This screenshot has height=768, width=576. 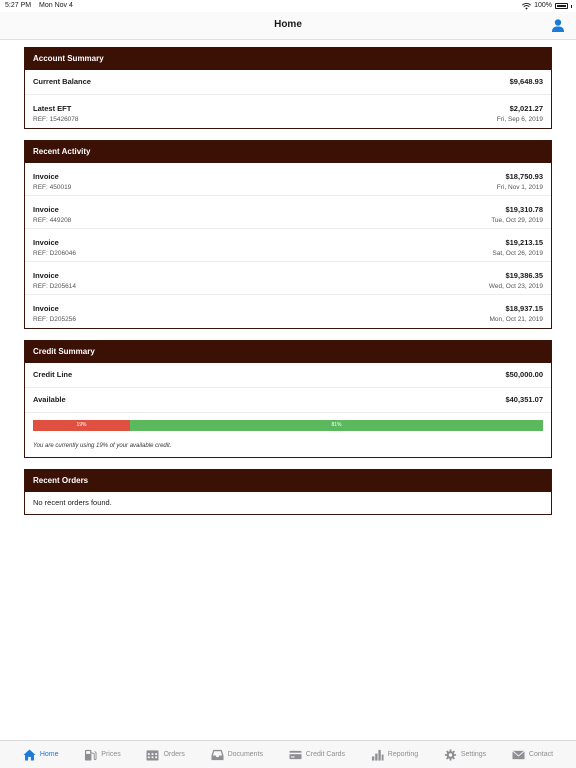 I want to click on current-balance-value: $9,648.93, so click(x=526, y=81).